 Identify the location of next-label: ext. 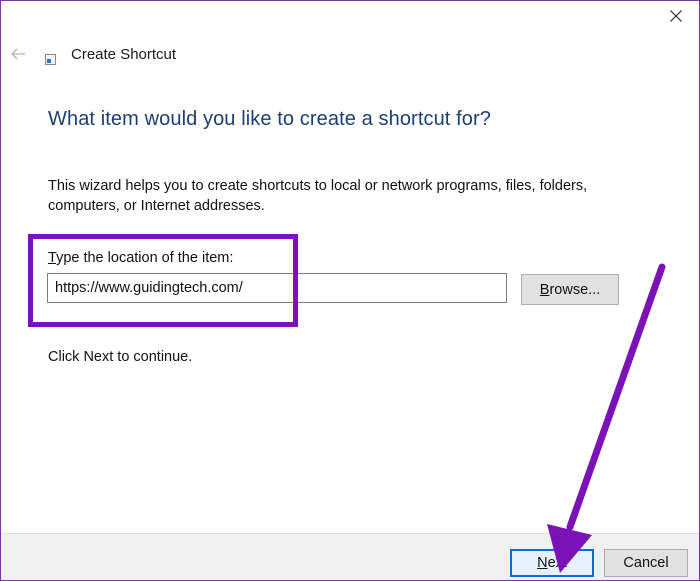
(557, 563).